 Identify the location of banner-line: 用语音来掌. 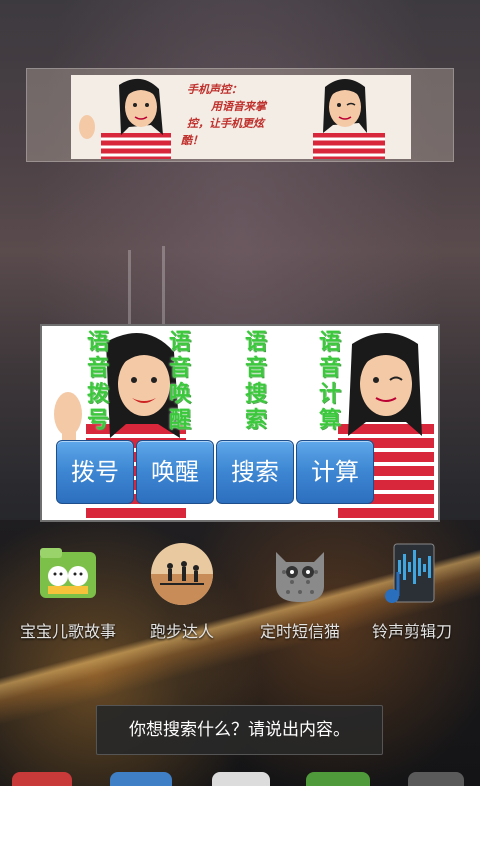
(238, 106).